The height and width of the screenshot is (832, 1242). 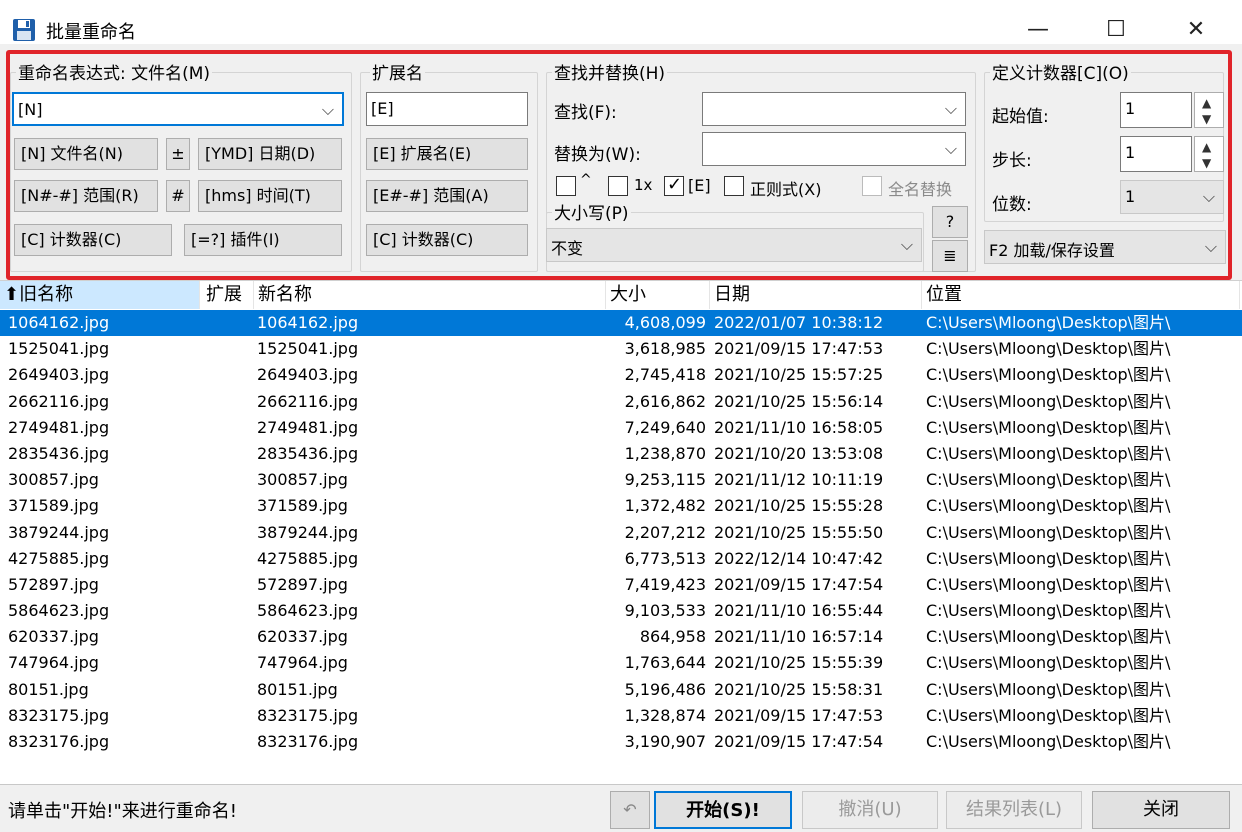 What do you see at coordinates (630, 810) in the screenshot?
I see `undo-icon-button: ↶` at bounding box center [630, 810].